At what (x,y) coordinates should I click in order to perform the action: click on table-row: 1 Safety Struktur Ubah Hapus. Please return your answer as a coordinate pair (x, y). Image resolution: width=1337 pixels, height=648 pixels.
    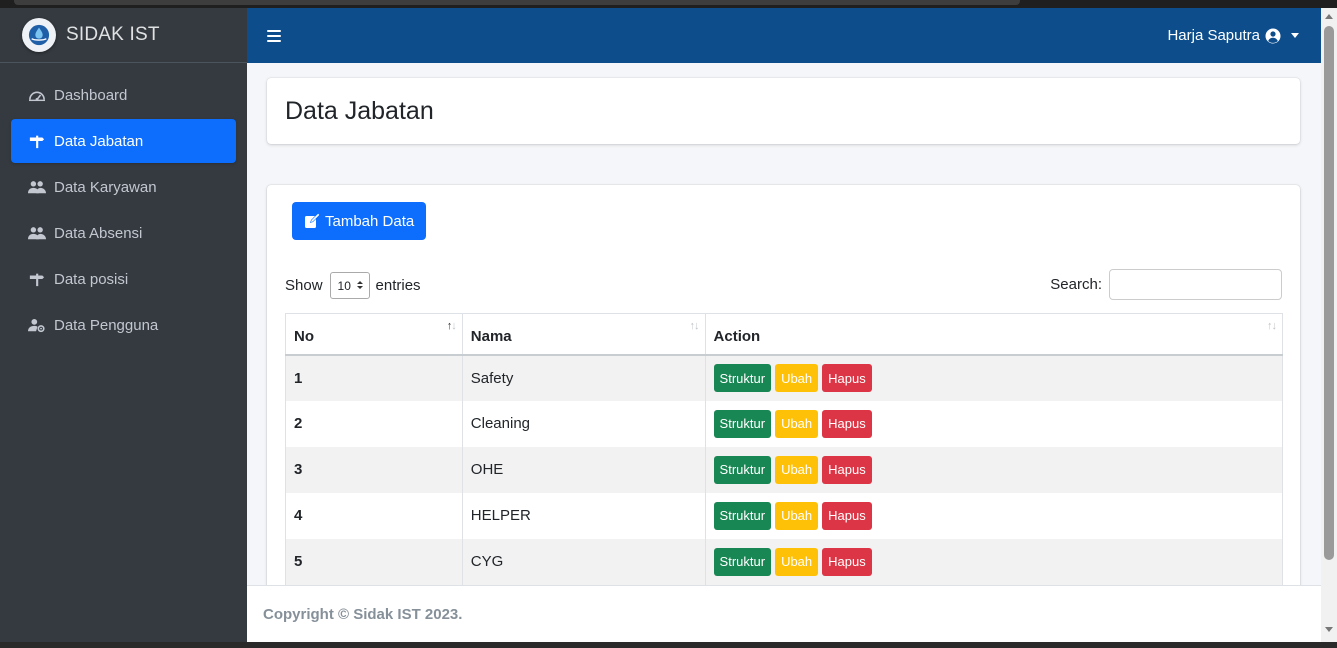
    Looking at the image, I should click on (784, 377).